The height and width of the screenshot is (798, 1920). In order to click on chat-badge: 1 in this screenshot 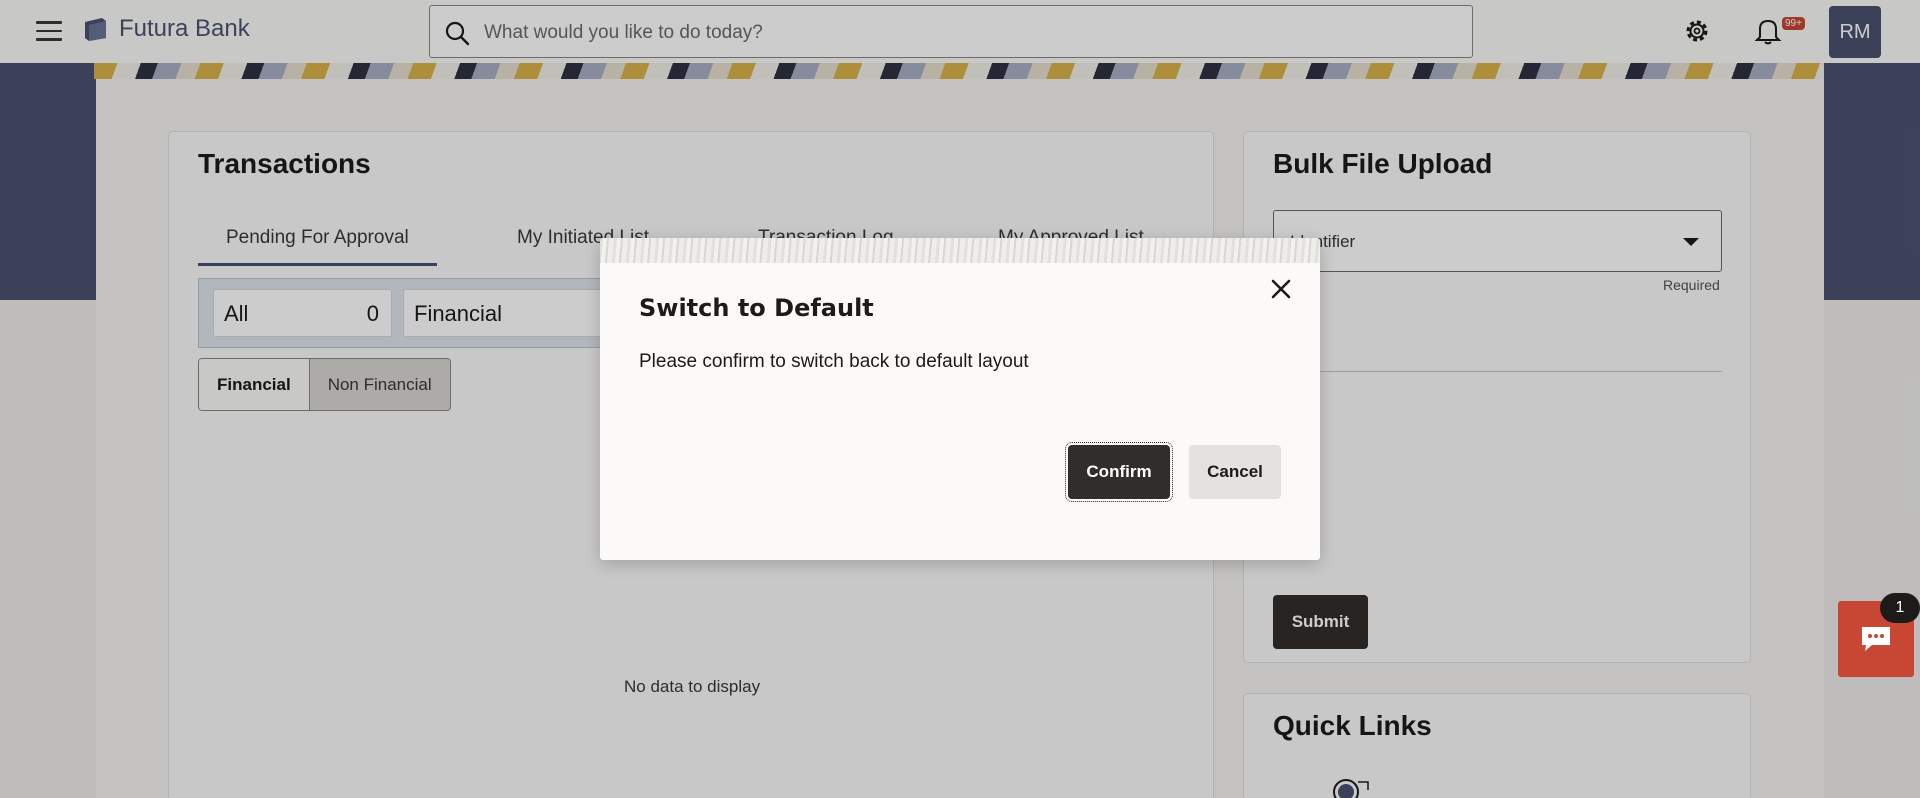, I will do `click(1900, 608)`.